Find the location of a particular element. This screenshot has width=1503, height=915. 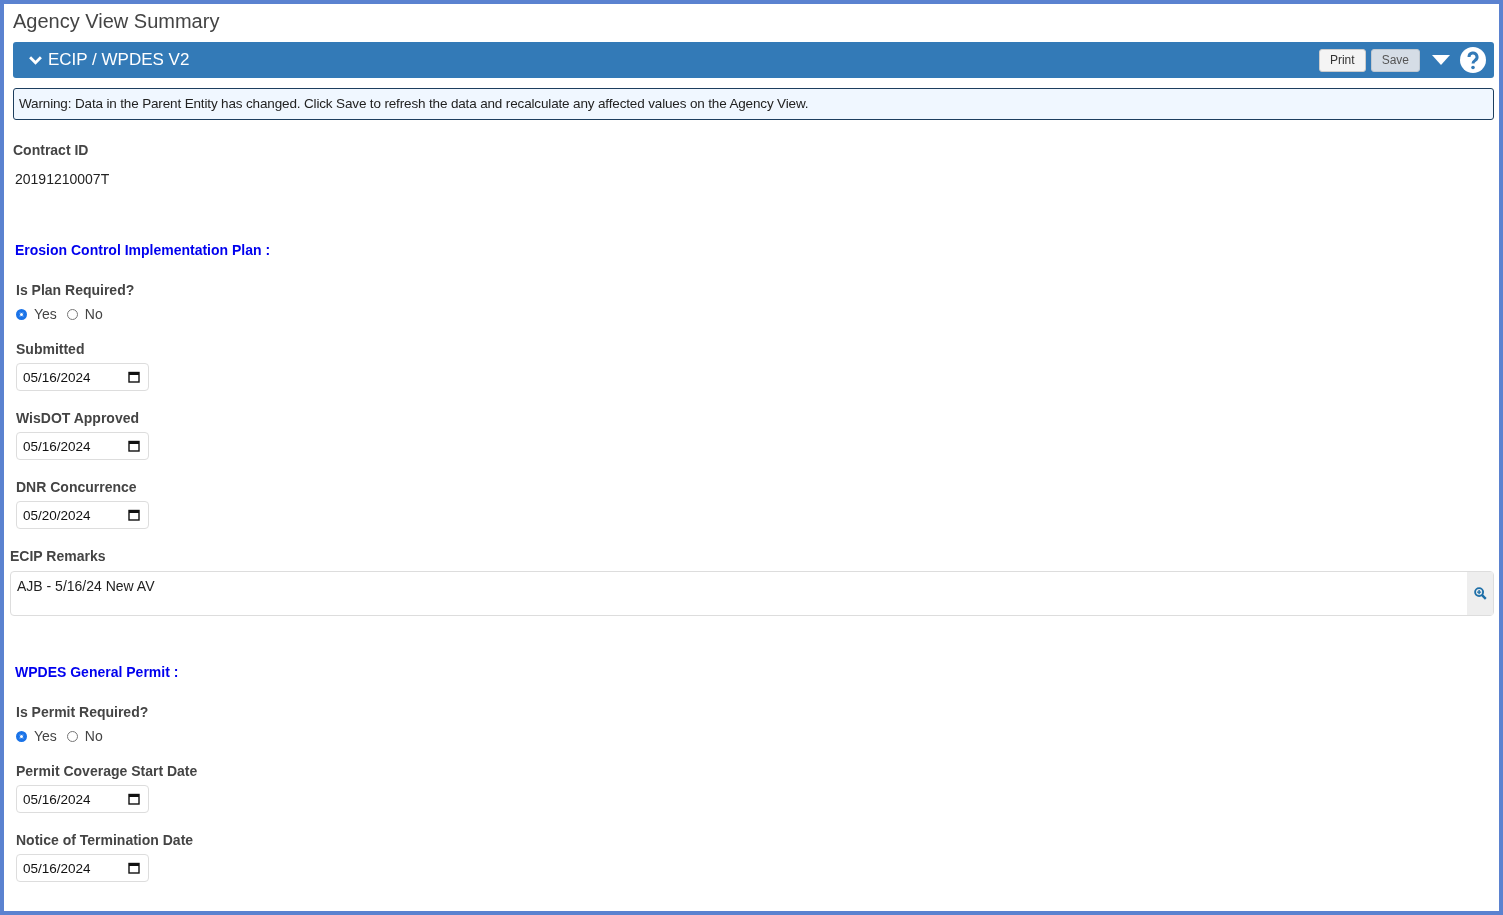

section-heading: Erosion Control Implementation Plan : is located at coordinates (143, 250).